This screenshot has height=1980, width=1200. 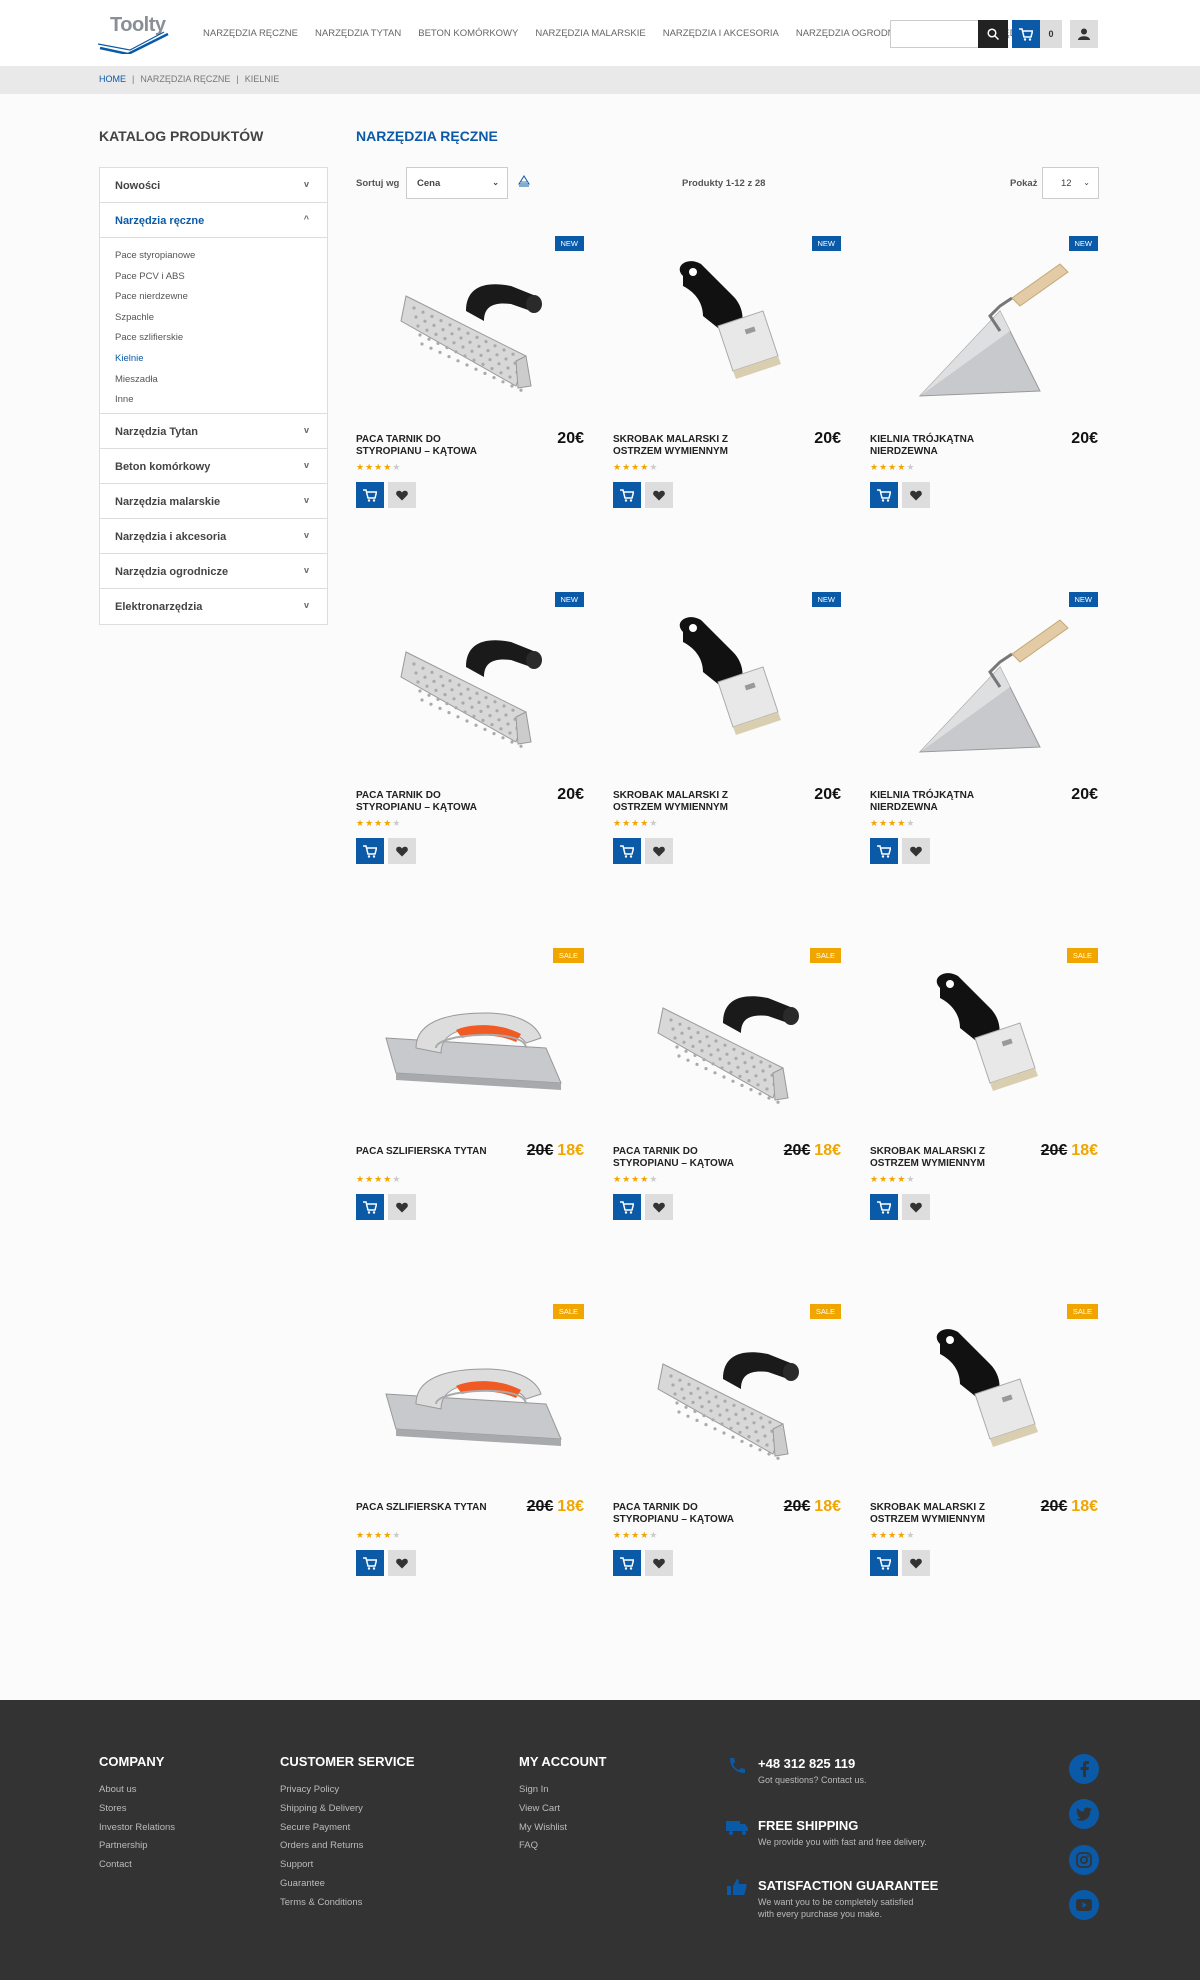 I want to click on subcategory-item: Inne, so click(x=213, y=400).